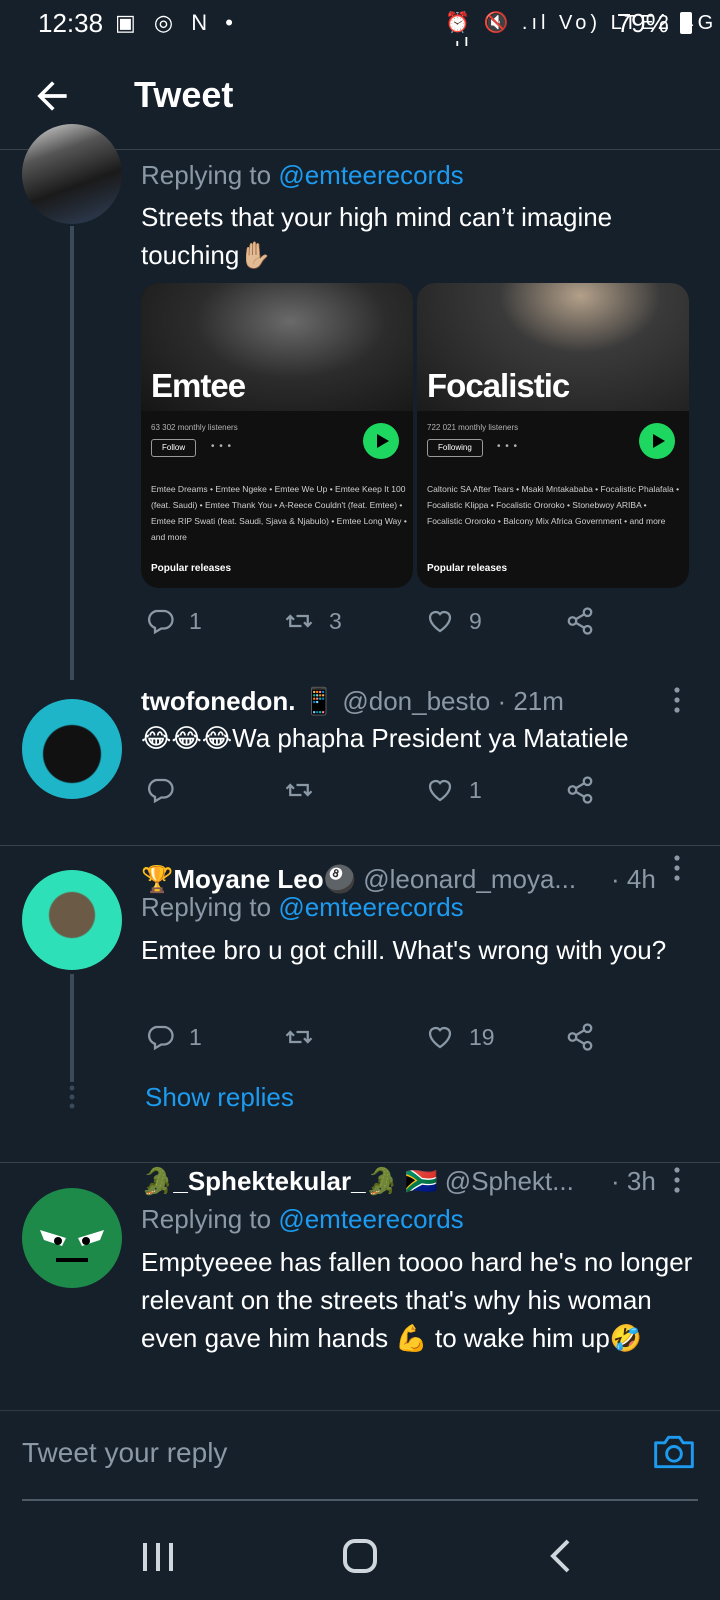 The image size is (720, 1600). What do you see at coordinates (194, 427) in the screenshot?
I see `card-listeners: 63 302 monthly listeners` at bounding box center [194, 427].